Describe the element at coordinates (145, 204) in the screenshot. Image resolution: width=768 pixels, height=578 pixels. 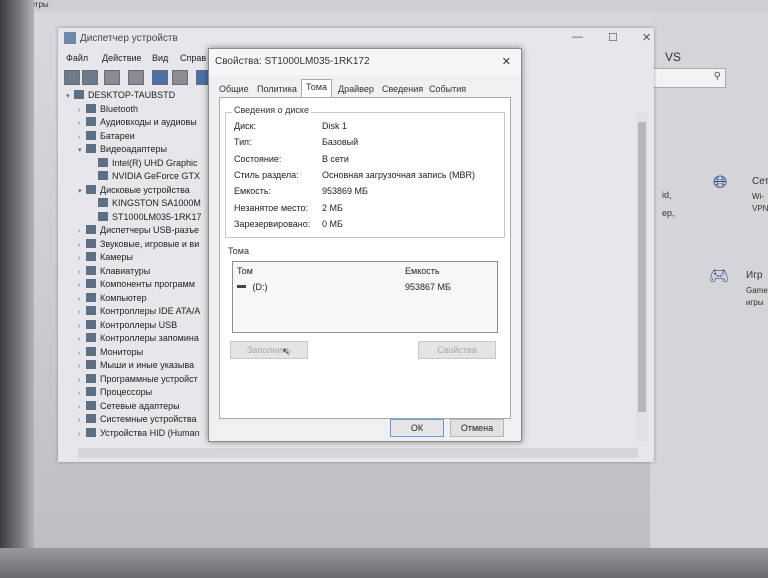
I see `tree-item: KINGSTON SA1000M` at that location.